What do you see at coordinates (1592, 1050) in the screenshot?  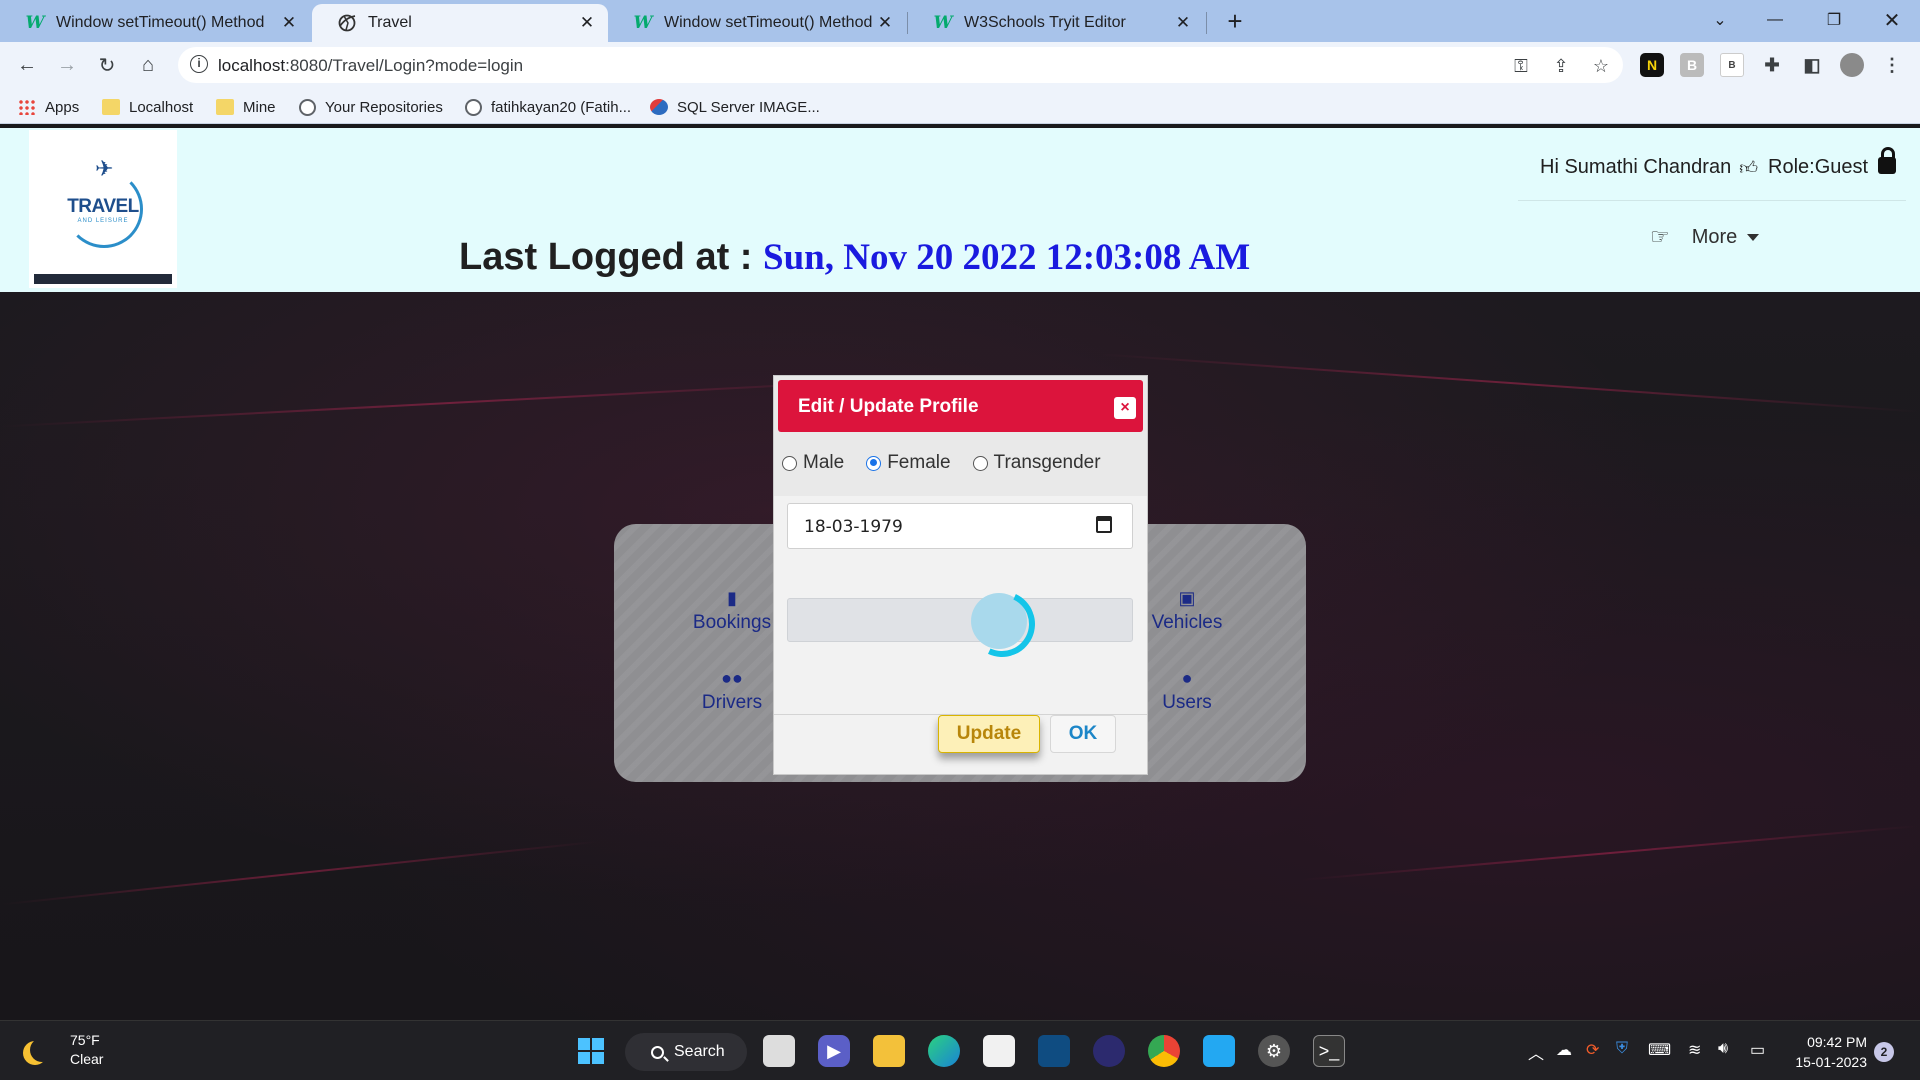 I see `sync-icon: ⟳` at bounding box center [1592, 1050].